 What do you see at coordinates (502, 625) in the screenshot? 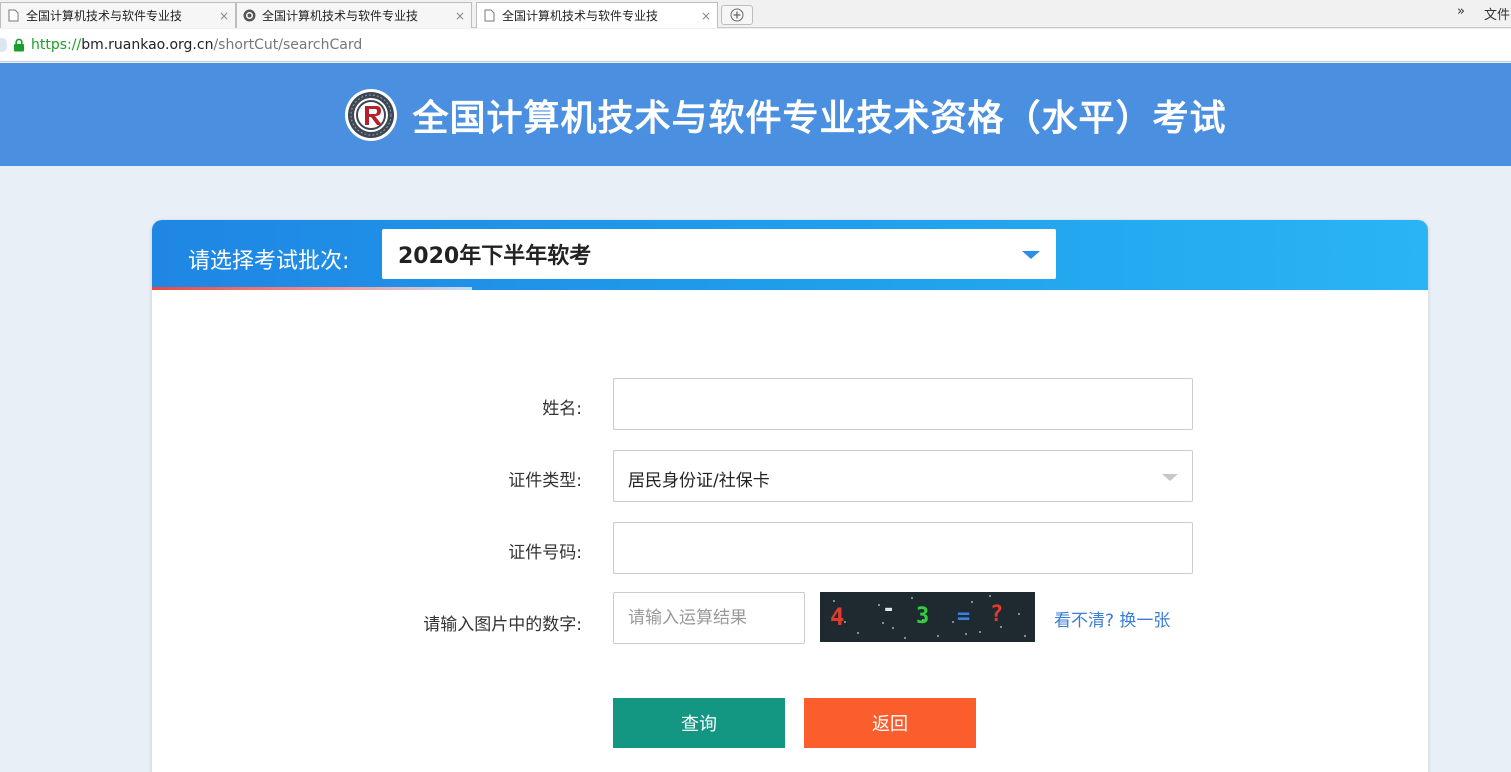
I see `captcha-label: 请输入图片中的数字:` at bounding box center [502, 625].